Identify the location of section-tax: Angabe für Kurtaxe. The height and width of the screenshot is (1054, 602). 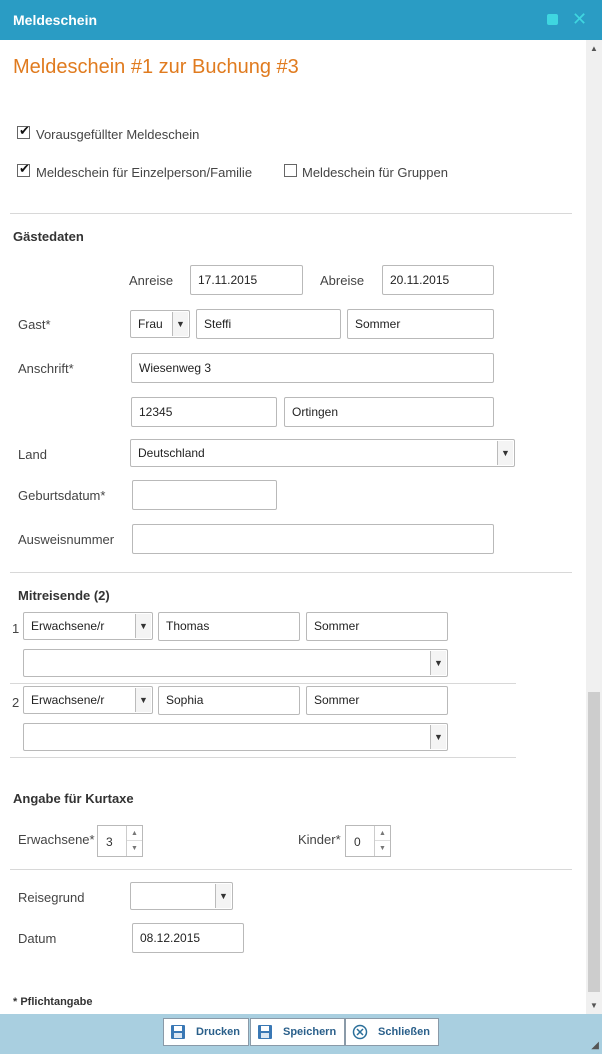
(73, 798).